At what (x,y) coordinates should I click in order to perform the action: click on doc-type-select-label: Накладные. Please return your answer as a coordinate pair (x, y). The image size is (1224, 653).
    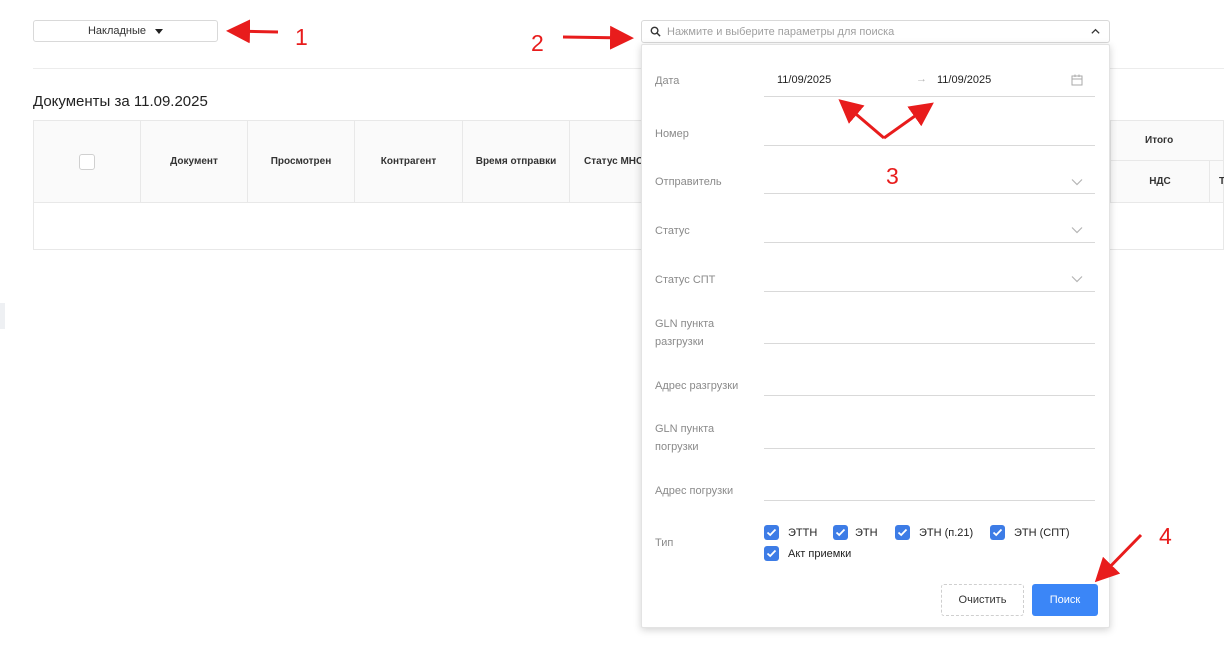
    Looking at the image, I should click on (117, 31).